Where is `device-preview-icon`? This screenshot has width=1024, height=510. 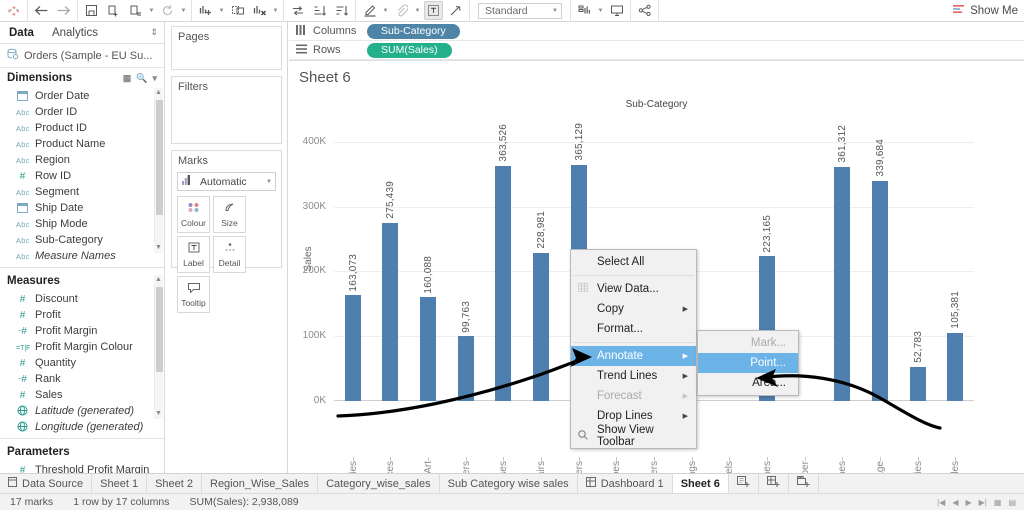
device-preview-icon is located at coordinates (616, 10).